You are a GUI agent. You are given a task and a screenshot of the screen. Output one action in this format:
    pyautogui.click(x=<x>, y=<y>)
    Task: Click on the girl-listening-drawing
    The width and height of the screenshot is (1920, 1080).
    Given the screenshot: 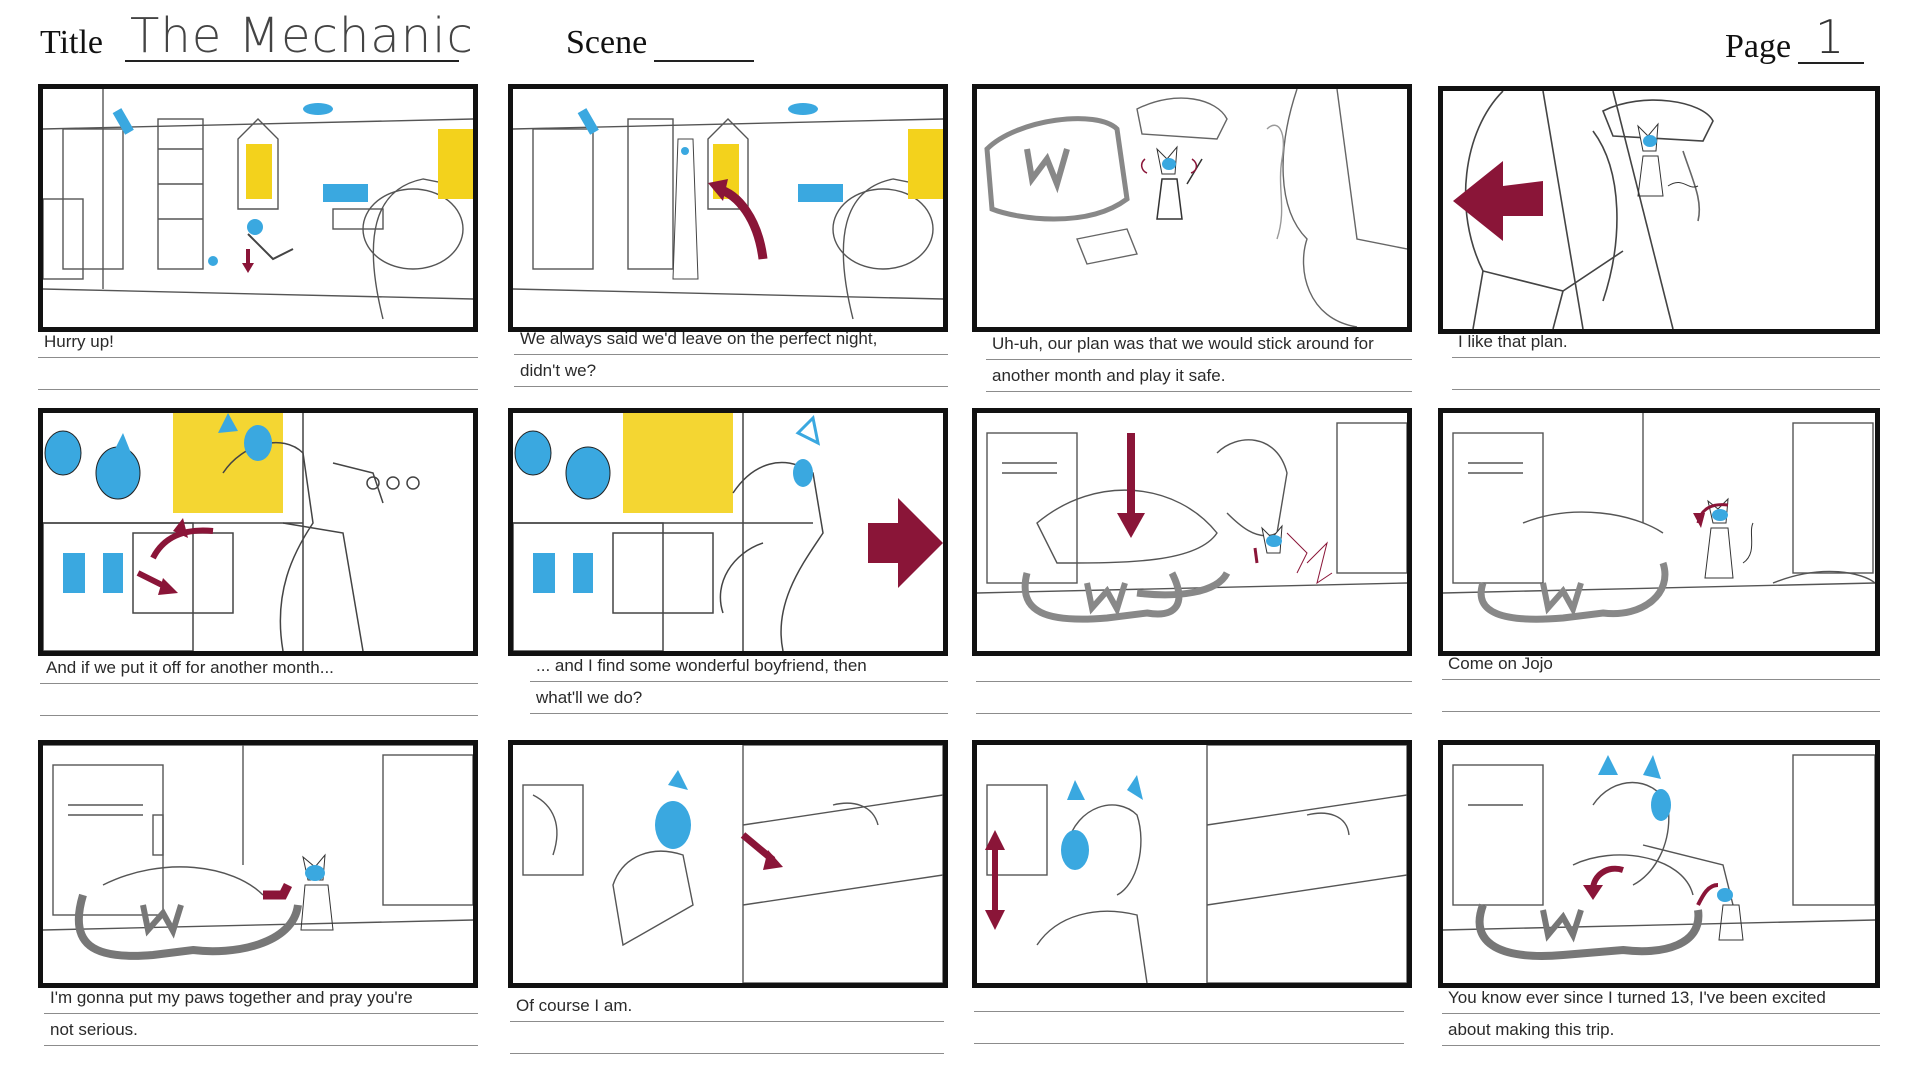 What is the action you would take?
    pyautogui.click(x=1196, y=864)
    